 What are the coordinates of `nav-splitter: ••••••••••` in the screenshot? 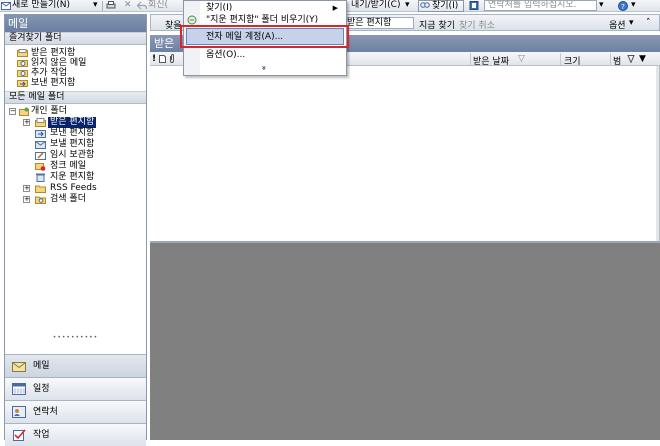 It's located at (75, 338).